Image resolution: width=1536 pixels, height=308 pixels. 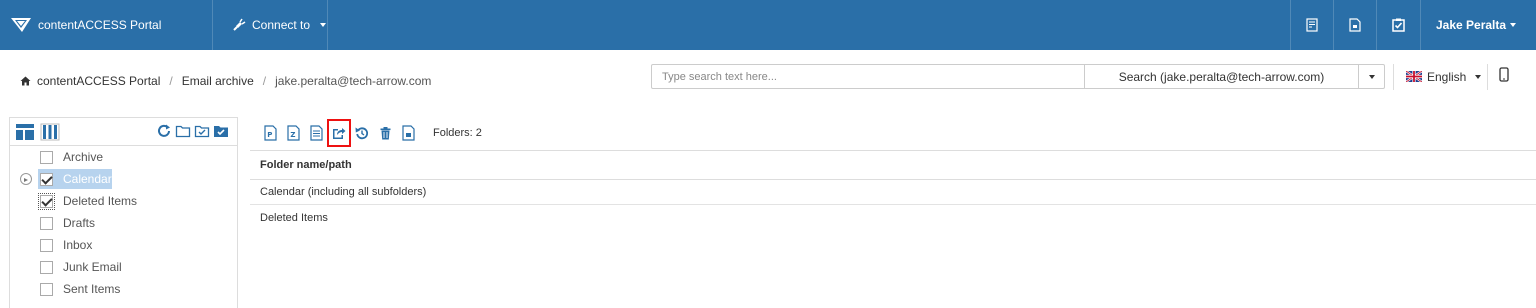 I want to click on restore-icon, so click(x=362, y=133).